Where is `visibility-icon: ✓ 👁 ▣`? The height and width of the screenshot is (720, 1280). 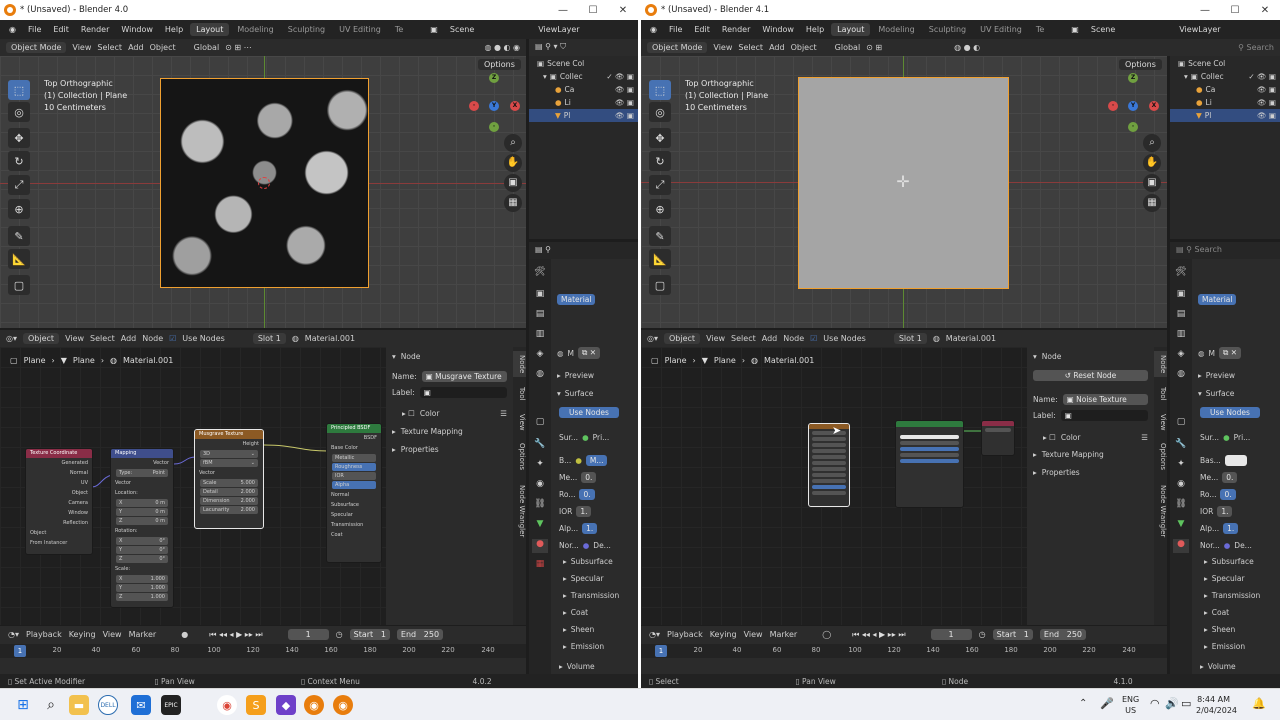
visibility-icon: ✓ 👁 ▣ is located at coordinates (1264, 76).